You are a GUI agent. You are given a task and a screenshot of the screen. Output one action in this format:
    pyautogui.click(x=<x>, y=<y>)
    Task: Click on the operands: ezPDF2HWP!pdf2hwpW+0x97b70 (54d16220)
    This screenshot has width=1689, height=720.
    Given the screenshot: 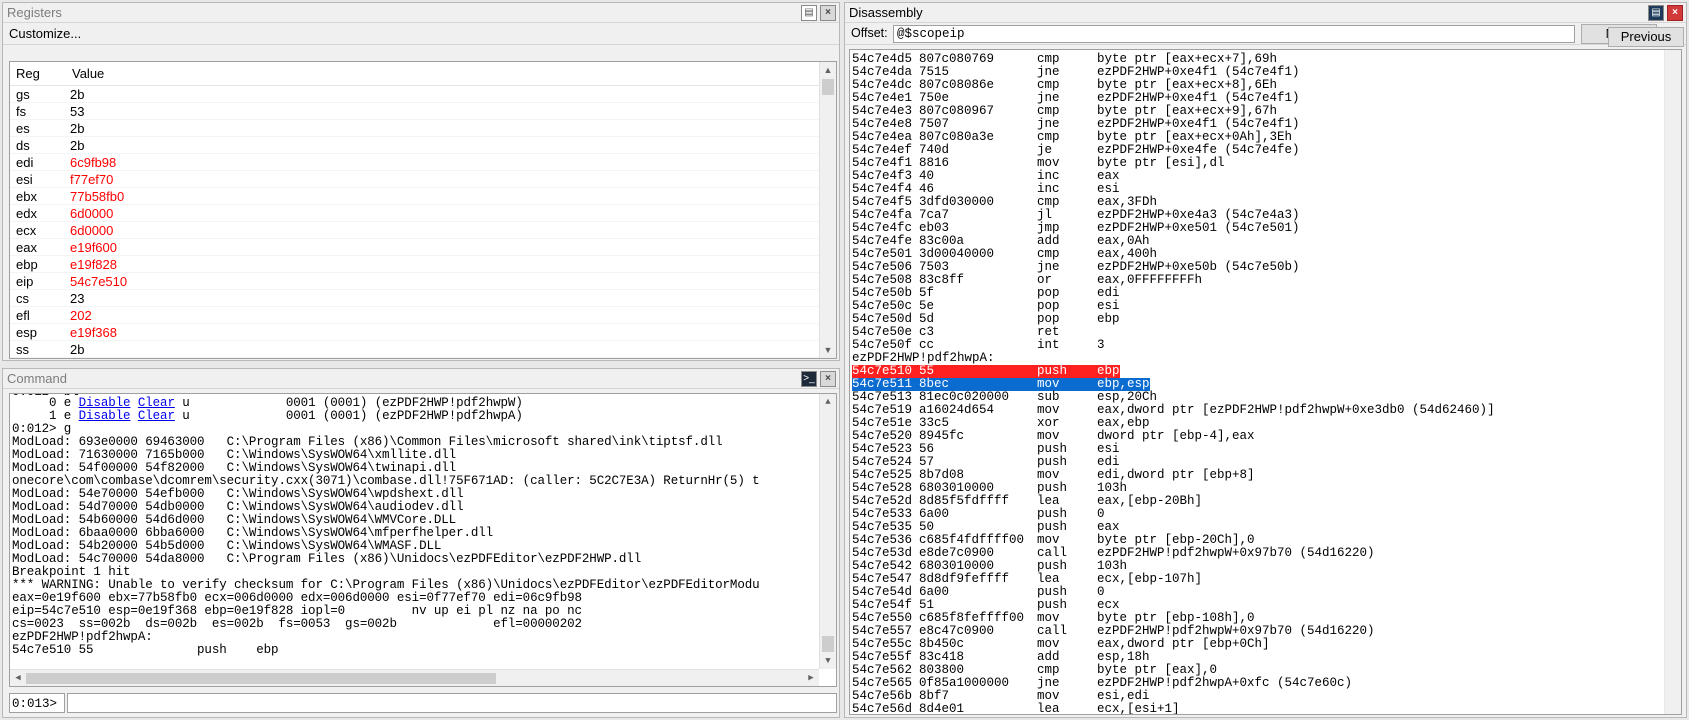 What is the action you would take?
    pyautogui.click(x=1236, y=553)
    